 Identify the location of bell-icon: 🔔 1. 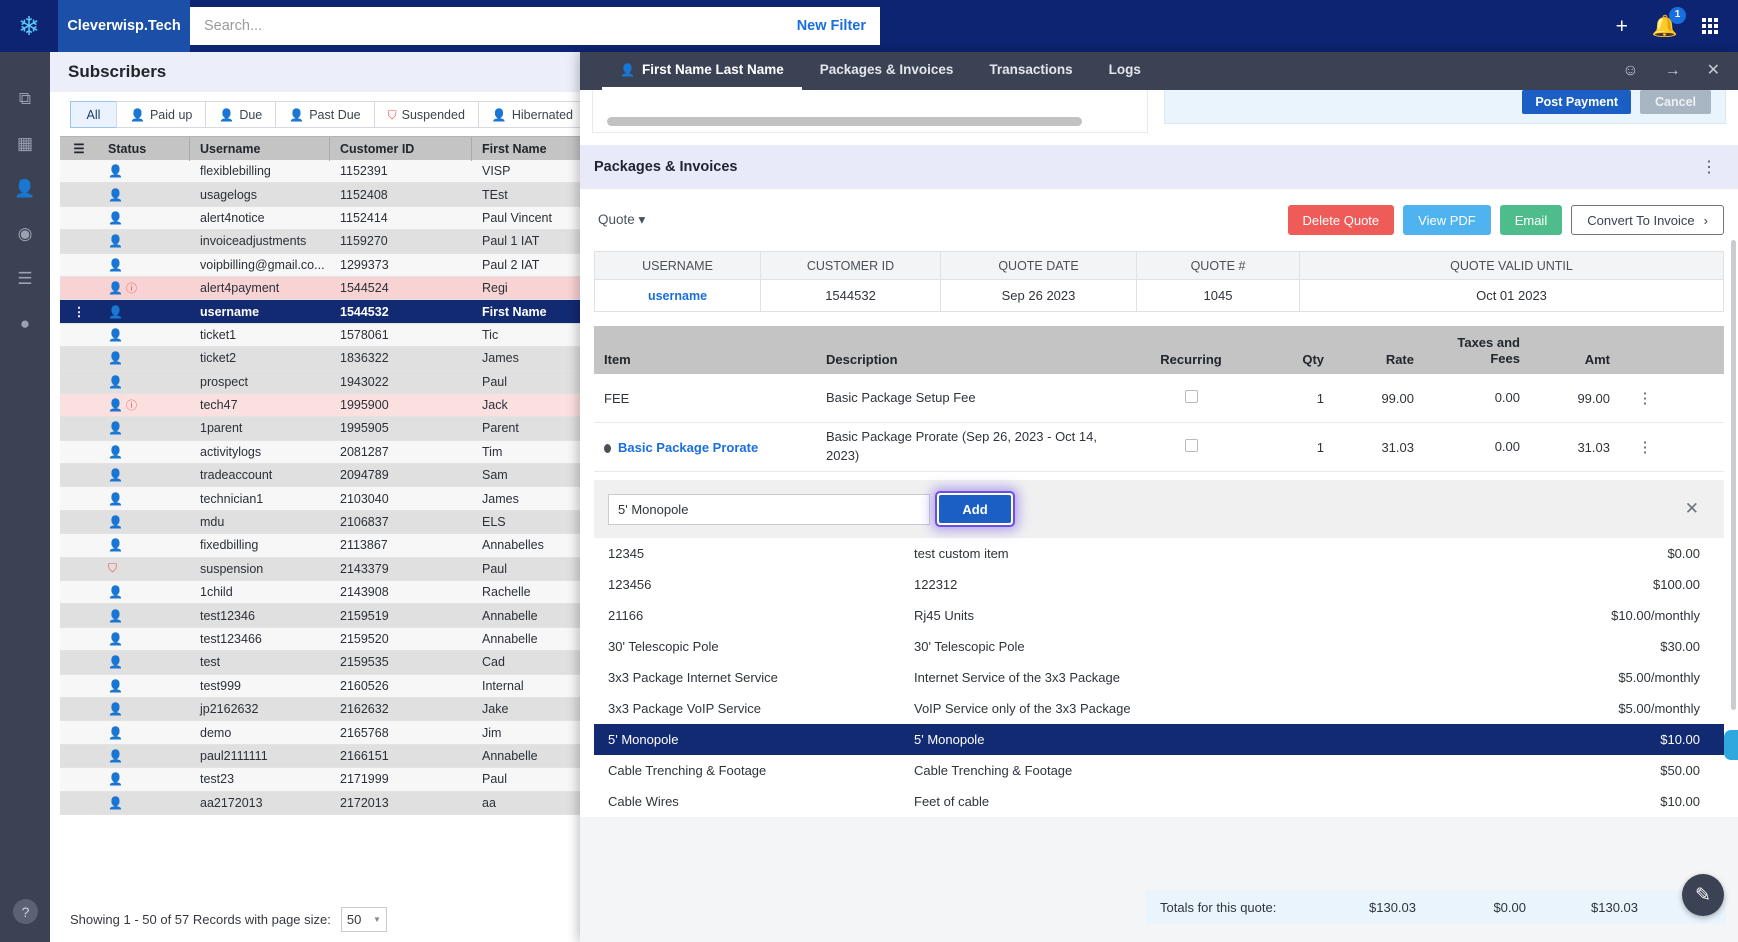
(1669, 21).